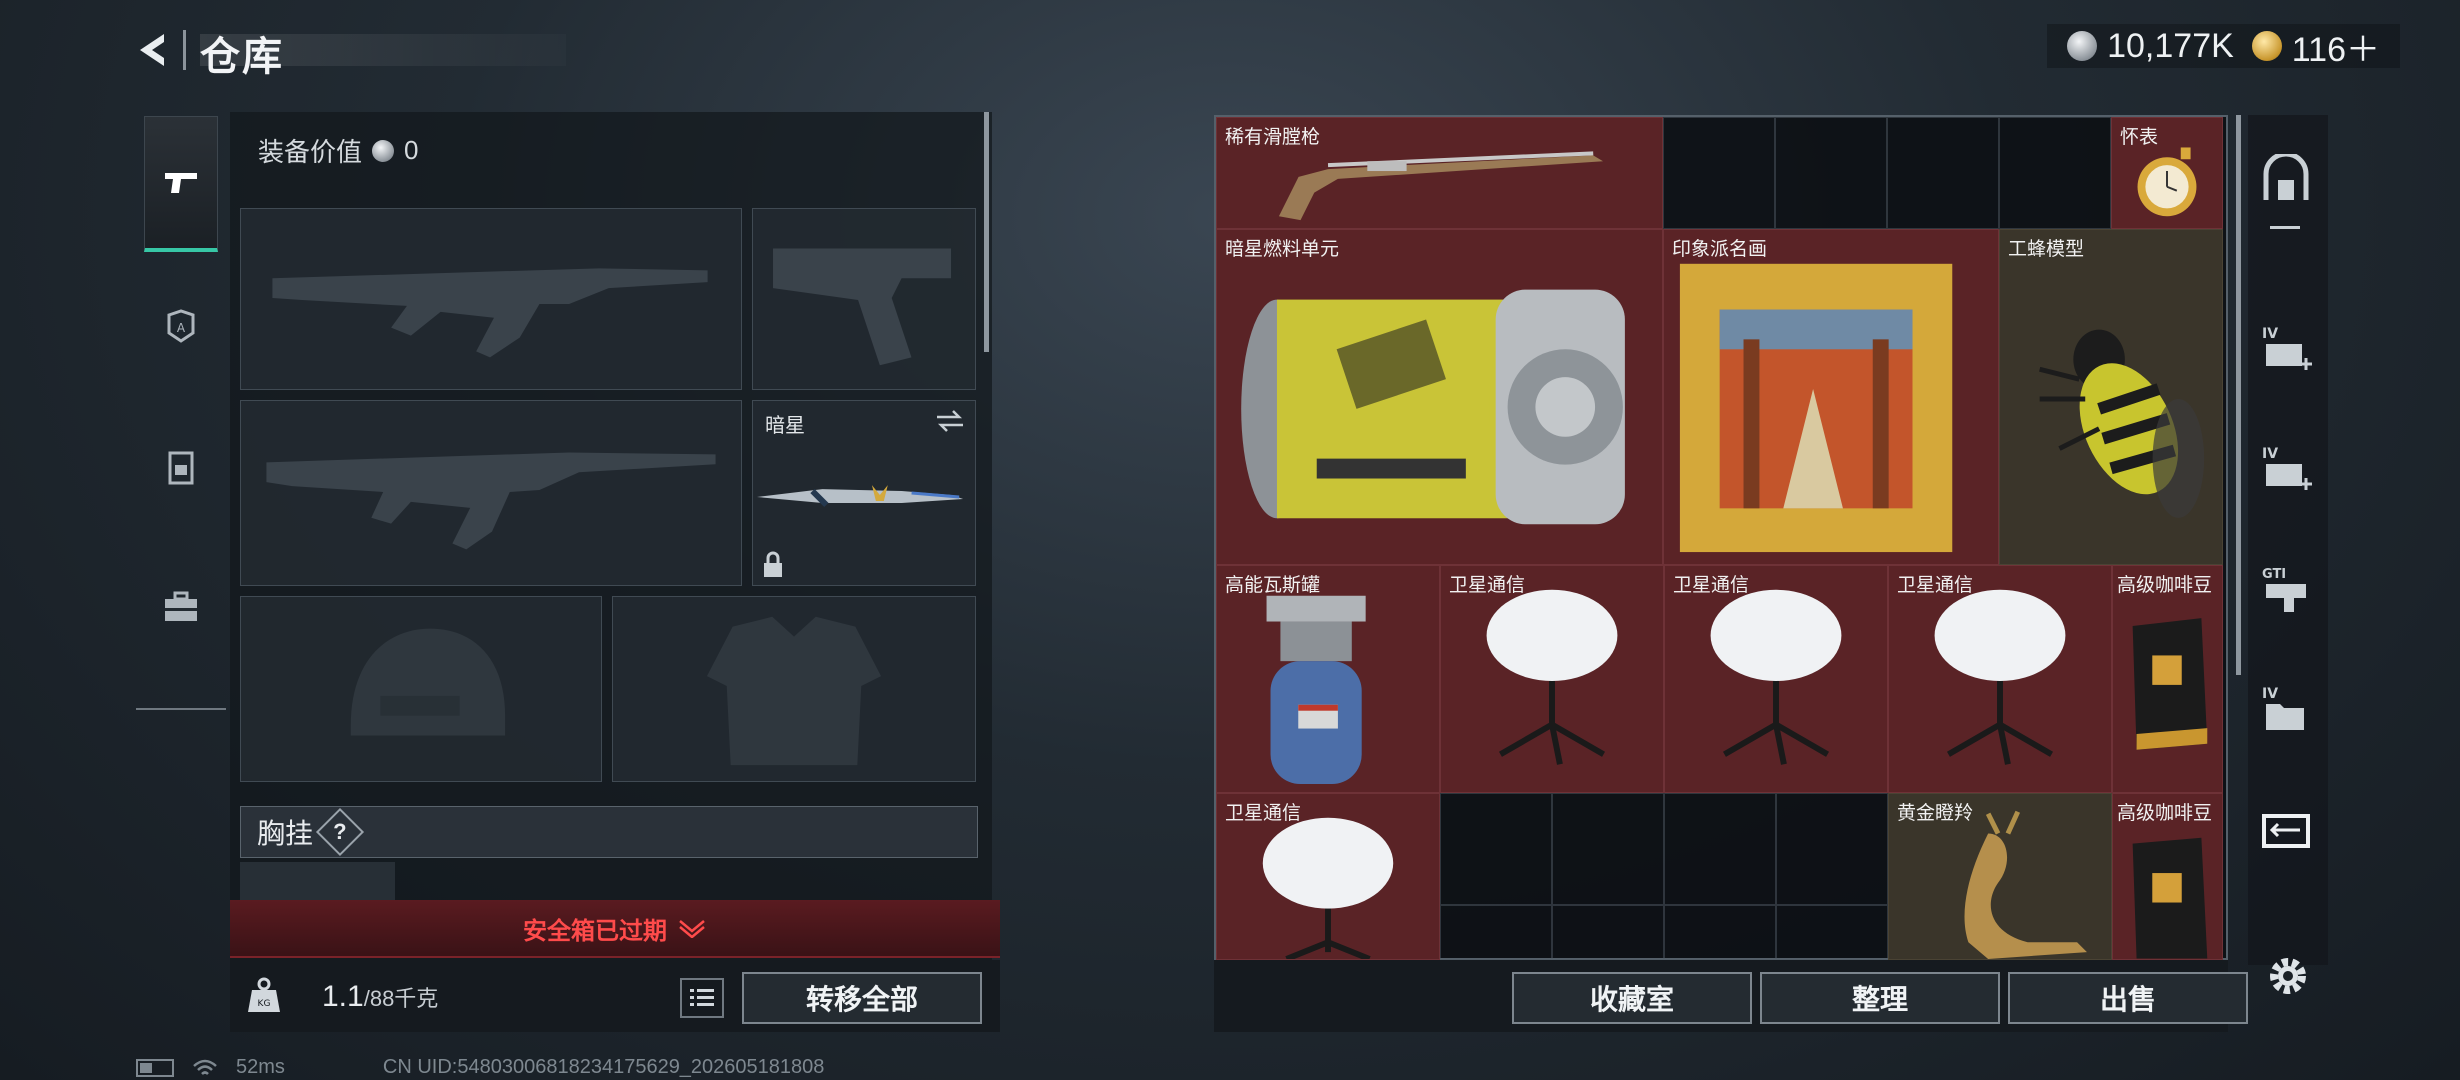 The height and width of the screenshot is (1080, 2460). What do you see at coordinates (1816, 408) in the screenshot?
I see `painting-icon` at bounding box center [1816, 408].